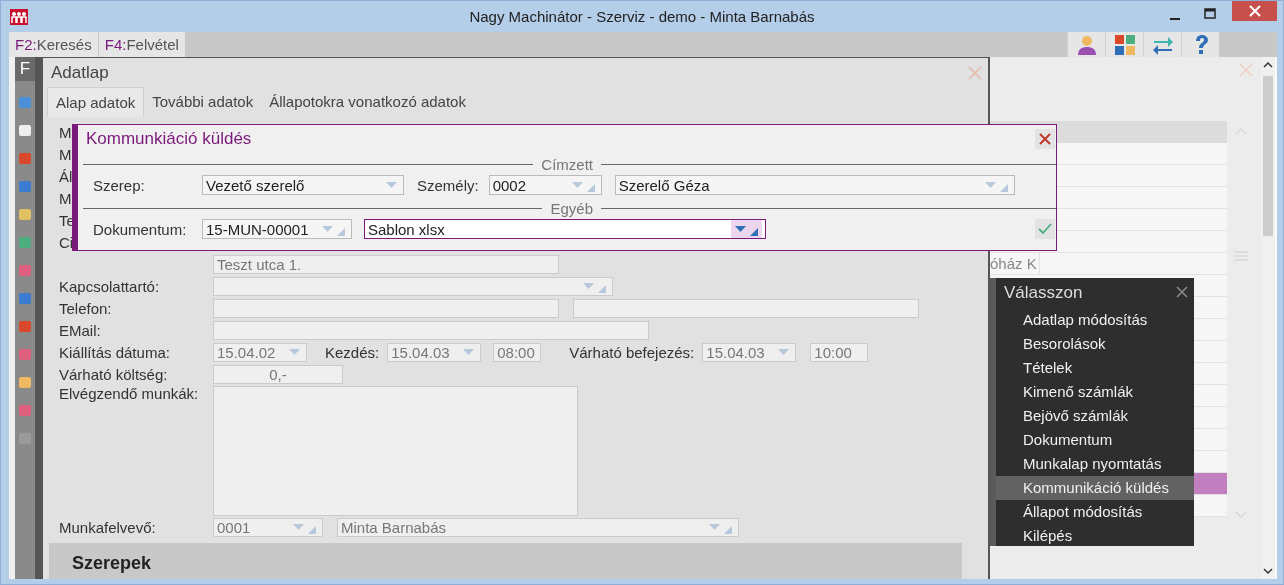  Describe the element at coordinates (545, 185) in the screenshot. I see `dropdown-field: 0002` at that location.